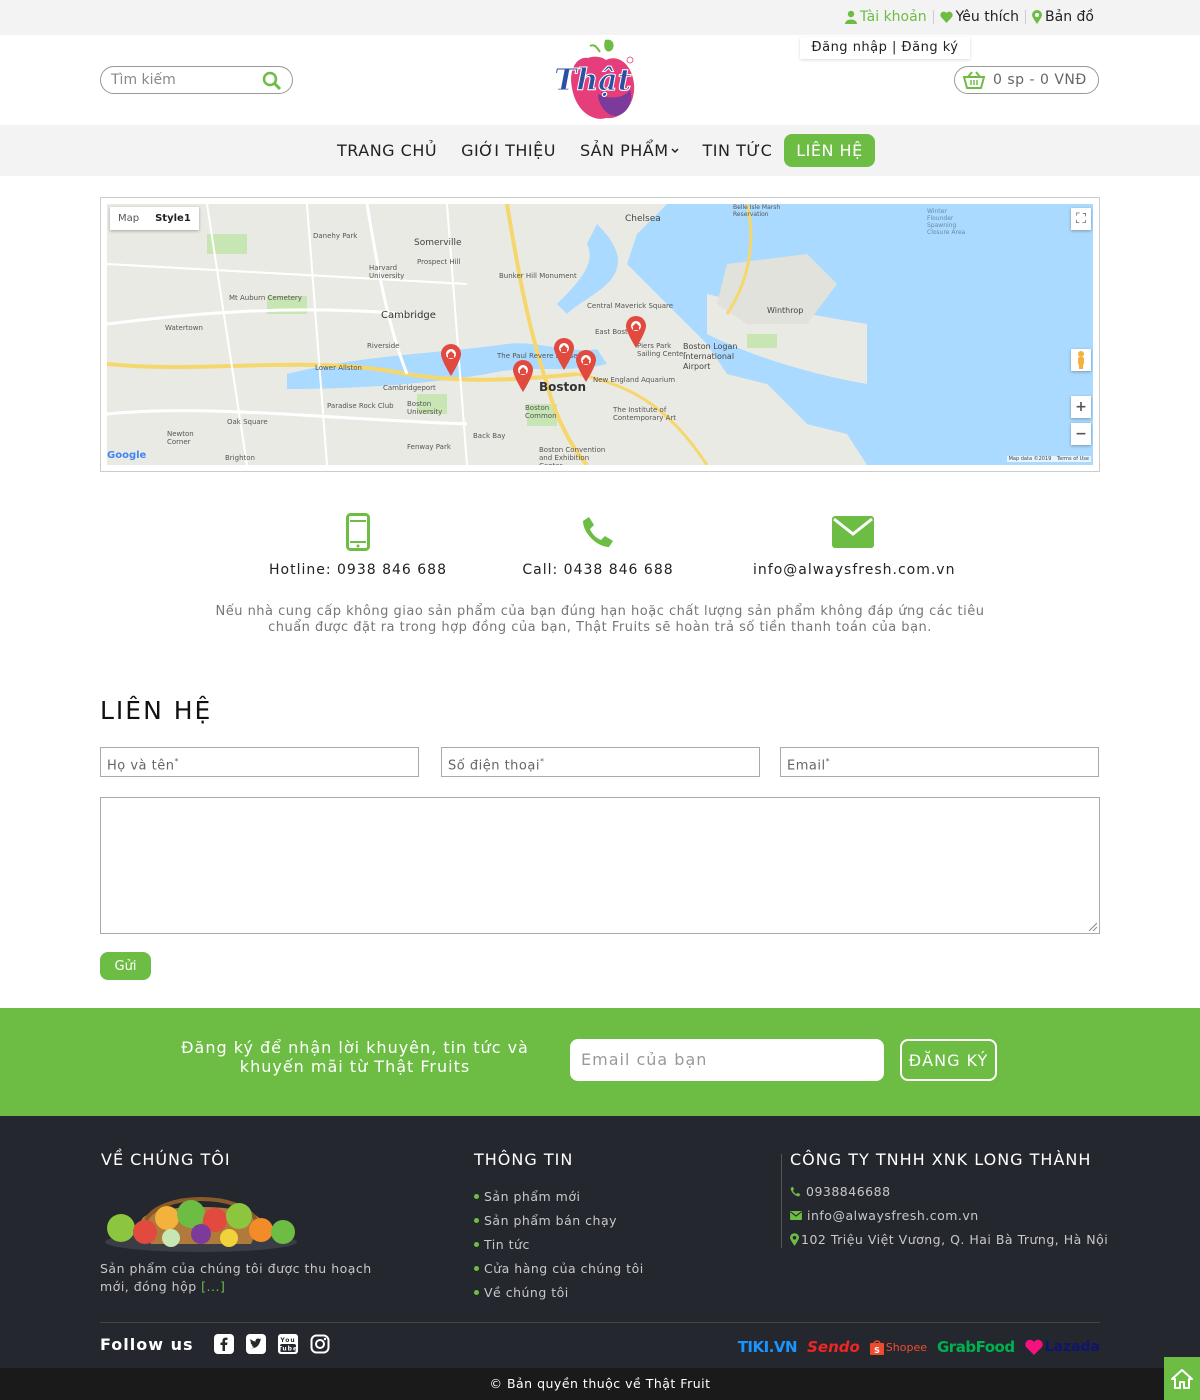 This screenshot has height=1400, width=1200. I want to click on nav-products: SẢN PHẨM, so click(629, 150).